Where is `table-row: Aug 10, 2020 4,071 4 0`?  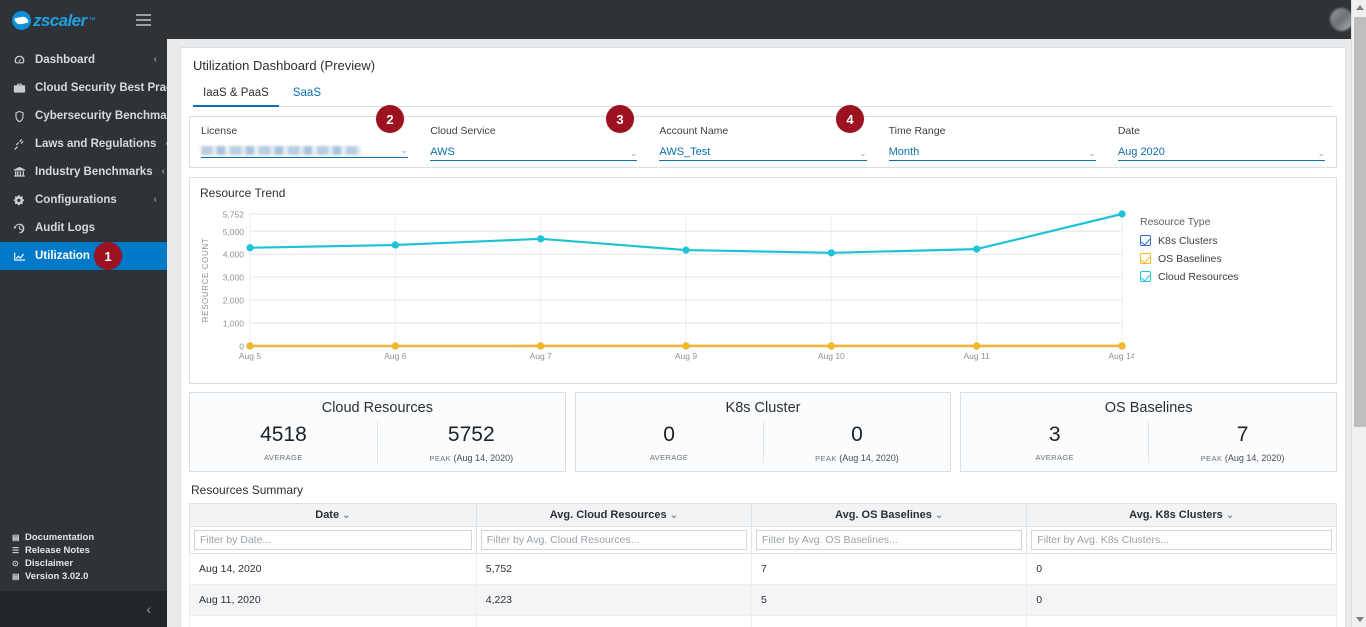 table-row: Aug 10, 2020 4,071 4 0 is located at coordinates (763, 621).